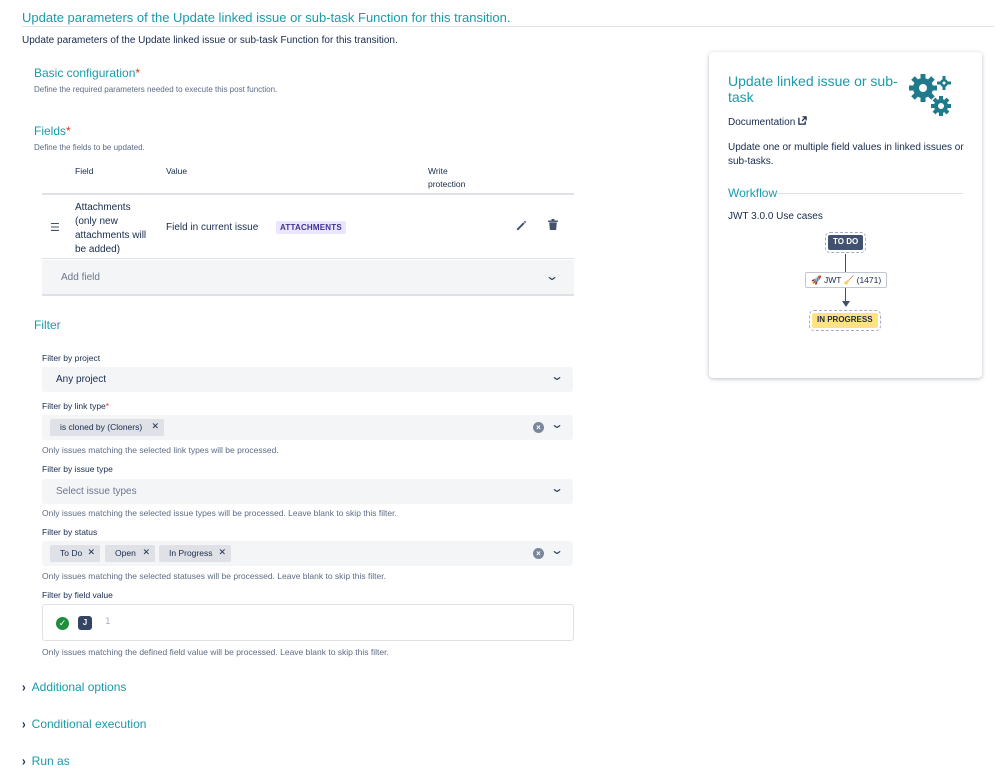 The image size is (1000, 780). What do you see at coordinates (849, 280) in the screenshot?
I see `broom-icon: 🧹` at bounding box center [849, 280].